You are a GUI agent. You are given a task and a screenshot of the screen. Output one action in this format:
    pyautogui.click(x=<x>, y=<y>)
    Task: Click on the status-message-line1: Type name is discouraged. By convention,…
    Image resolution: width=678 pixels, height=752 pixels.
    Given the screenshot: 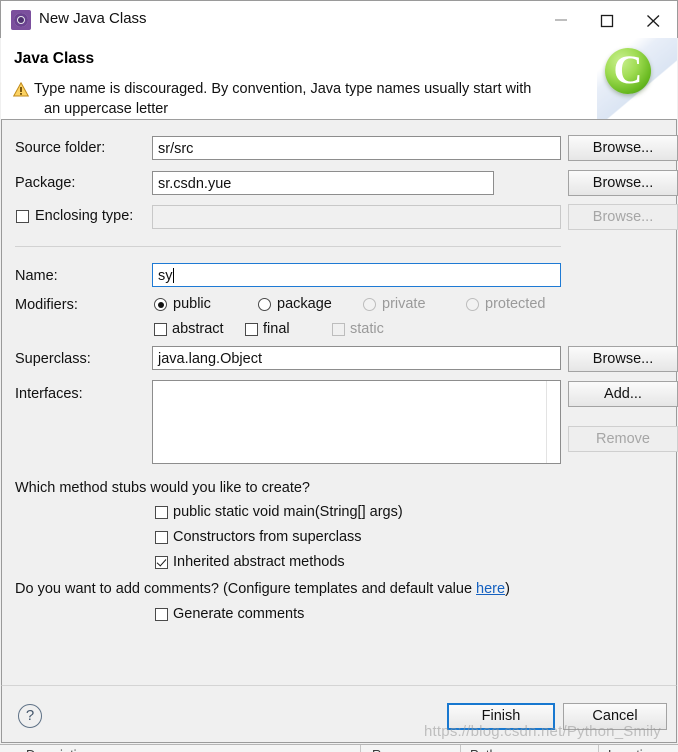 What is the action you would take?
    pyautogui.click(x=283, y=89)
    